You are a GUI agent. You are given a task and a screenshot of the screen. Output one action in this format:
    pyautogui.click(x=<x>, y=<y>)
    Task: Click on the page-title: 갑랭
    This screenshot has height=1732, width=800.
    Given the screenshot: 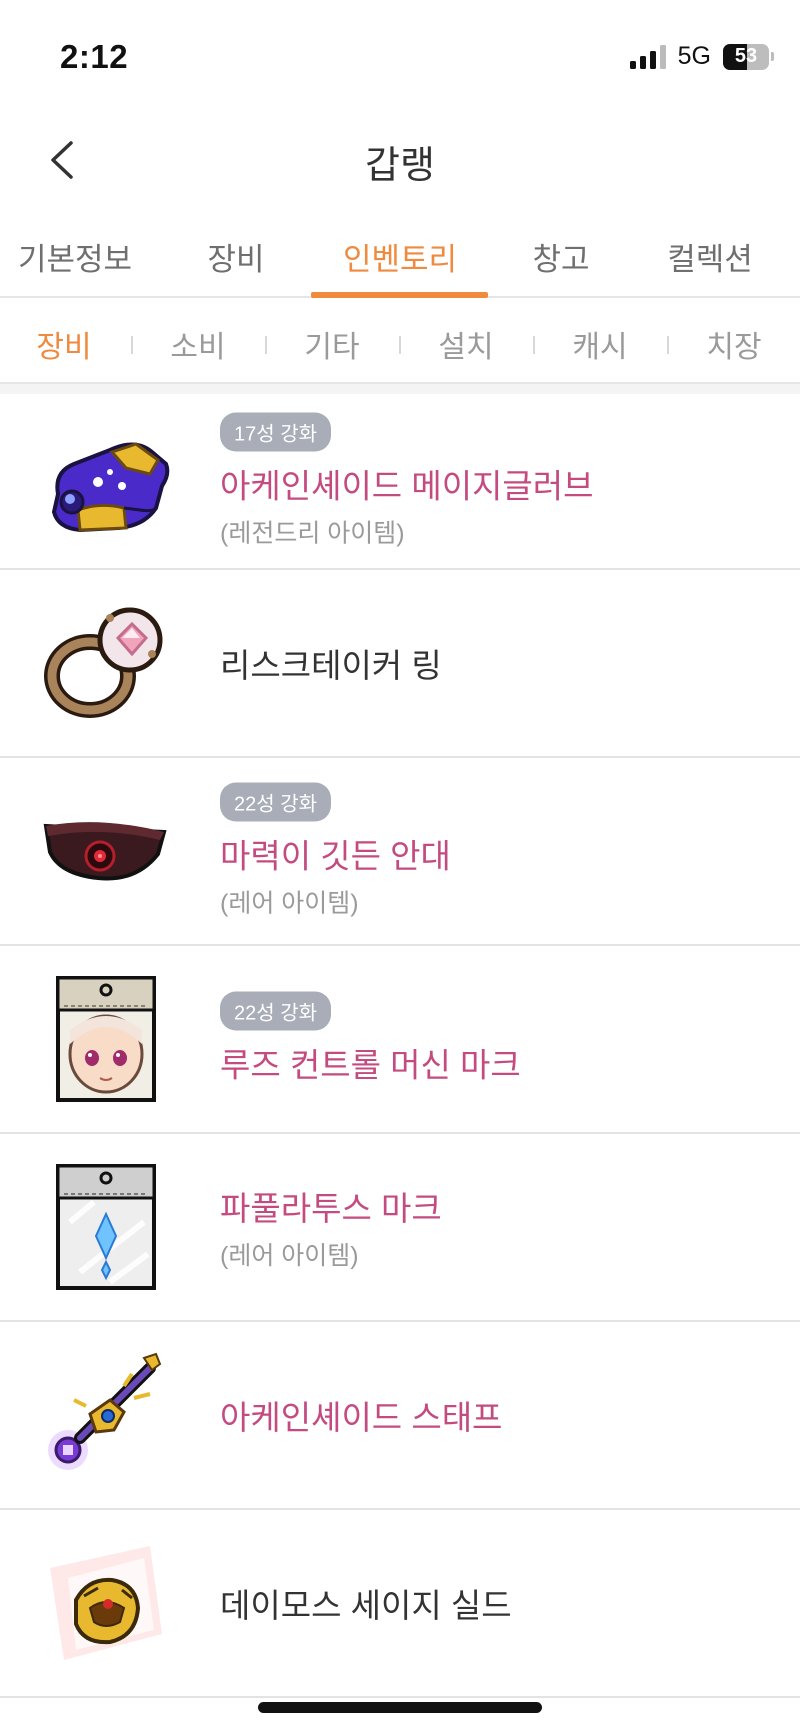 What is the action you would take?
    pyautogui.click(x=400, y=166)
    